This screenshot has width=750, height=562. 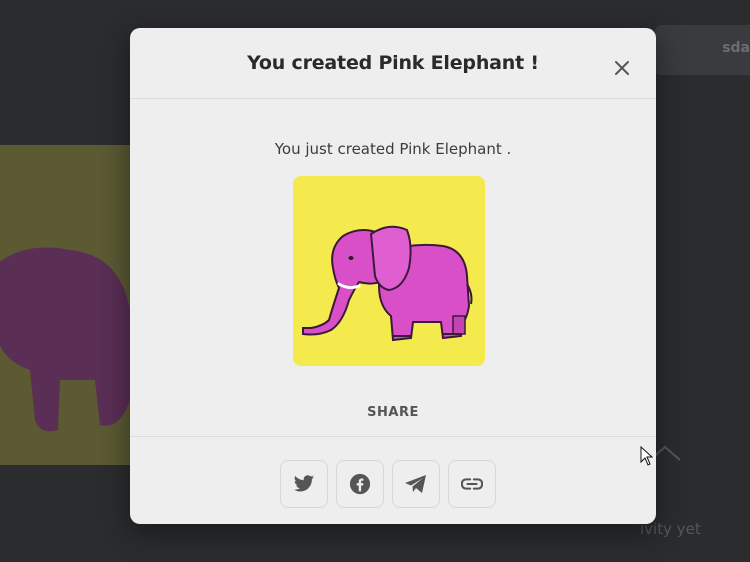 What do you see at coordinates (647, 456) in the screenshot?
I see `mouse-cursor-icon` at bounding box center [647, 456].